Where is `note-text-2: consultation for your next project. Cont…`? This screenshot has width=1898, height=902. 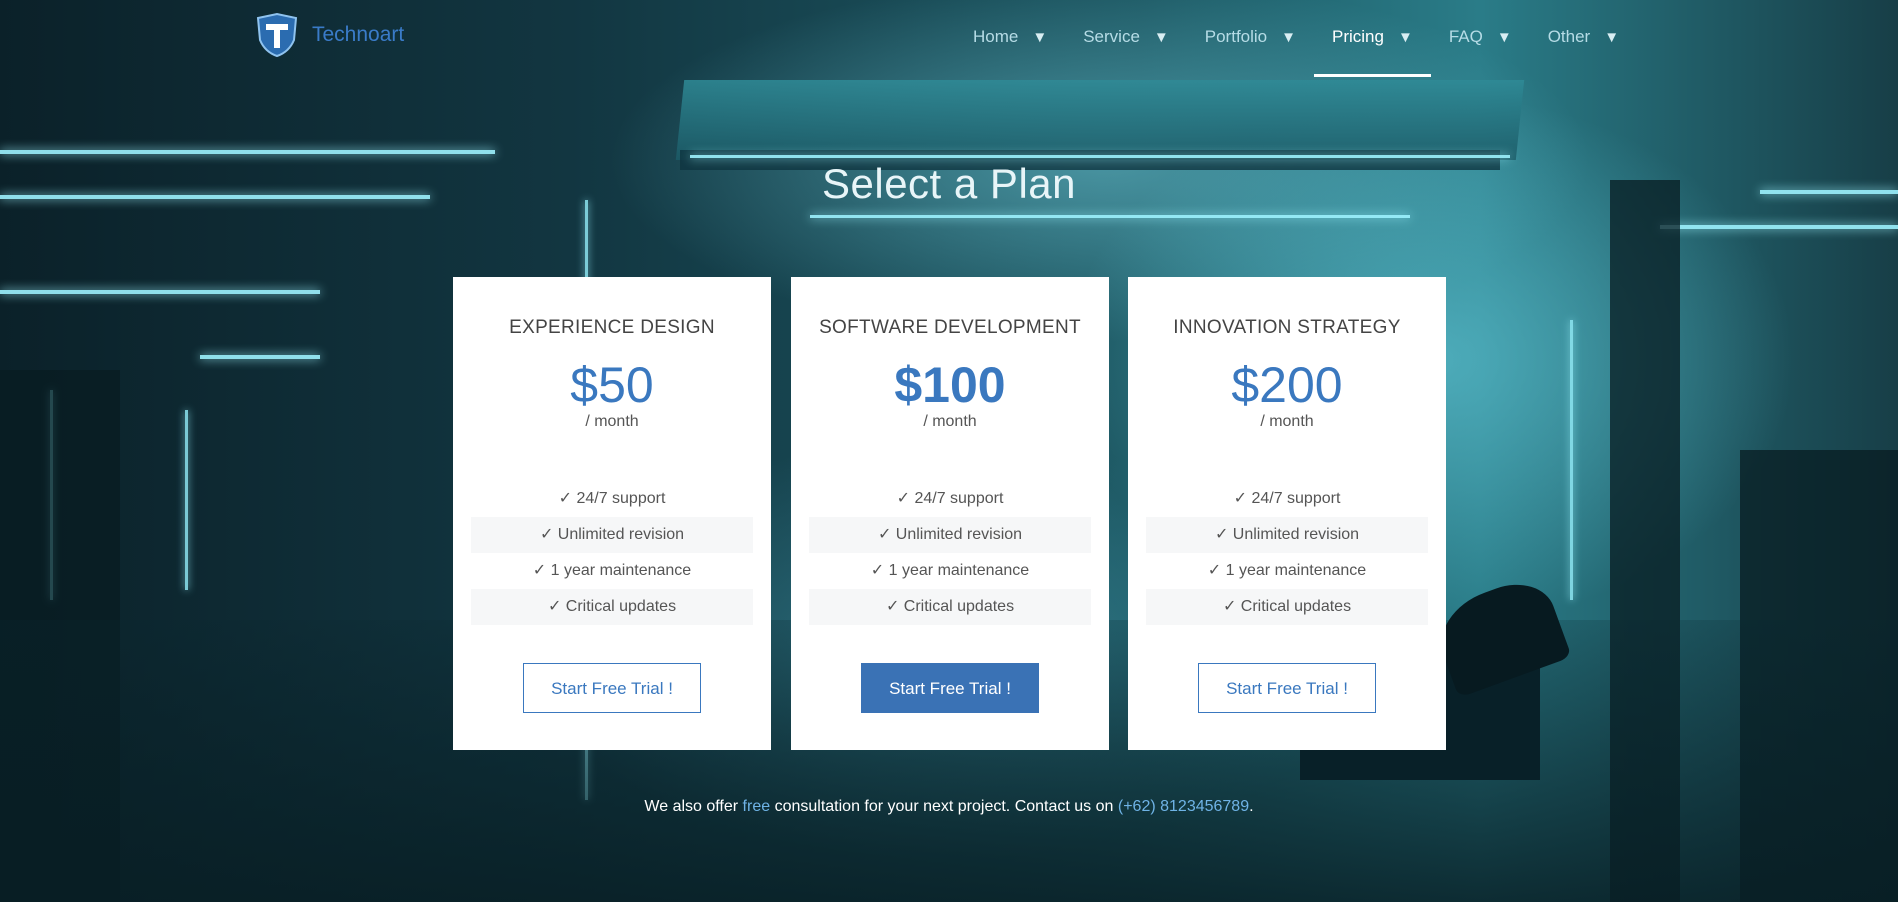 note-text-2: consultation for your next project. Cont… is located at coordinates (944, 806).